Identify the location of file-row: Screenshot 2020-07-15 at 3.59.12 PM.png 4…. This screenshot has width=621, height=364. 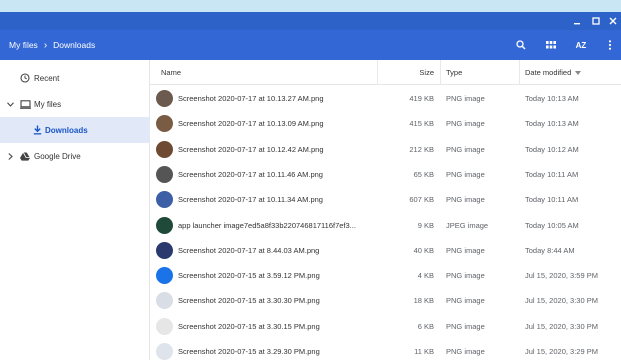
(385, 275).